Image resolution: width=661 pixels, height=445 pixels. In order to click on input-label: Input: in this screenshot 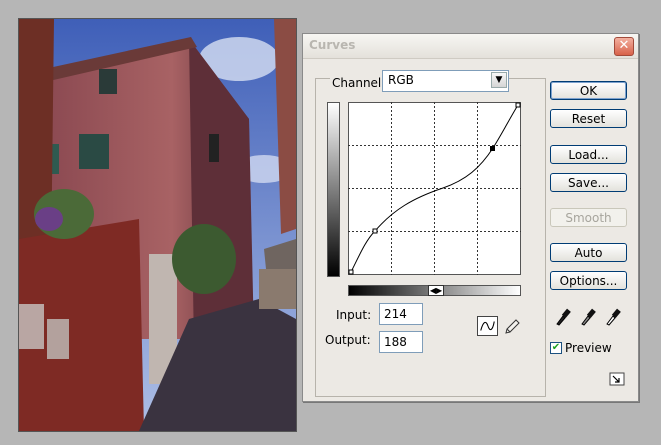, I will do `click(354, 315)`.